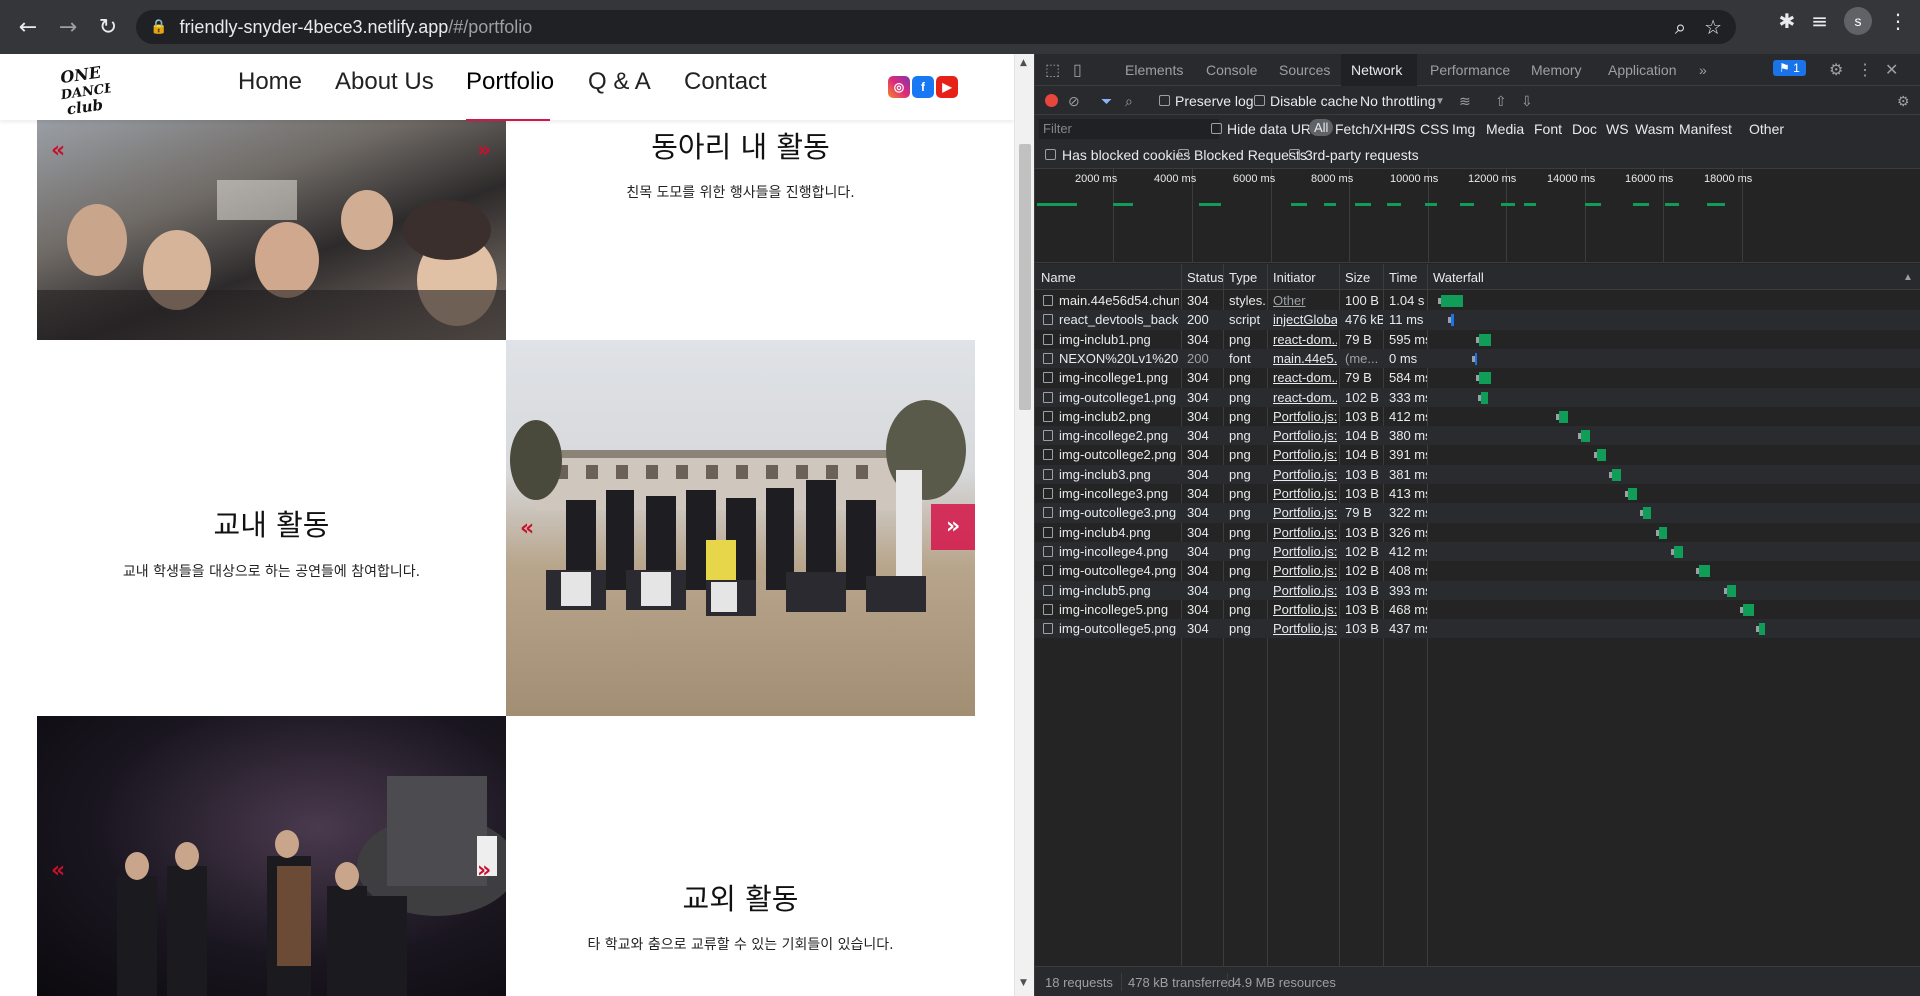 The width and height of the screenshot is (1920, 996). Describe the element at coordinates (1289, 300) in the screenshot. I see `request-initiator: Other` at that location.